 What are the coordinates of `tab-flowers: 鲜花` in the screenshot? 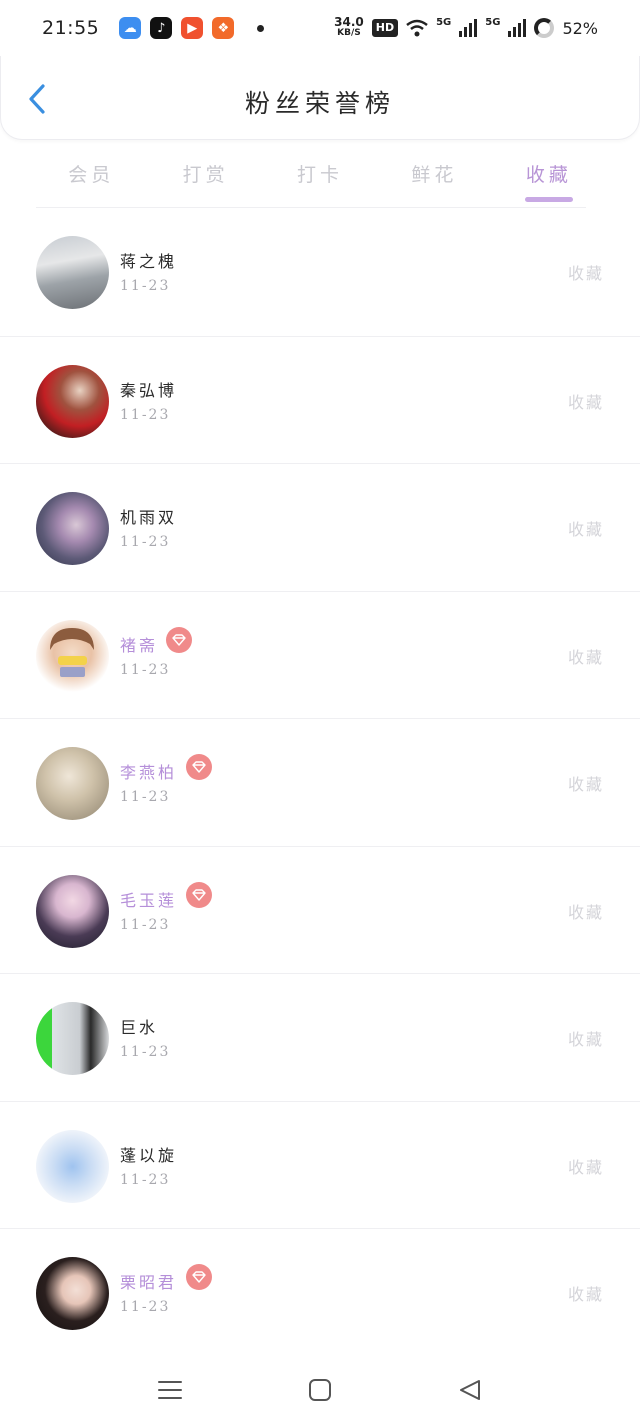 It's located at (434, 178).